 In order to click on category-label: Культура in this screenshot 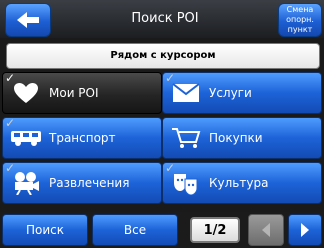, I will do `click(239, 183)`.